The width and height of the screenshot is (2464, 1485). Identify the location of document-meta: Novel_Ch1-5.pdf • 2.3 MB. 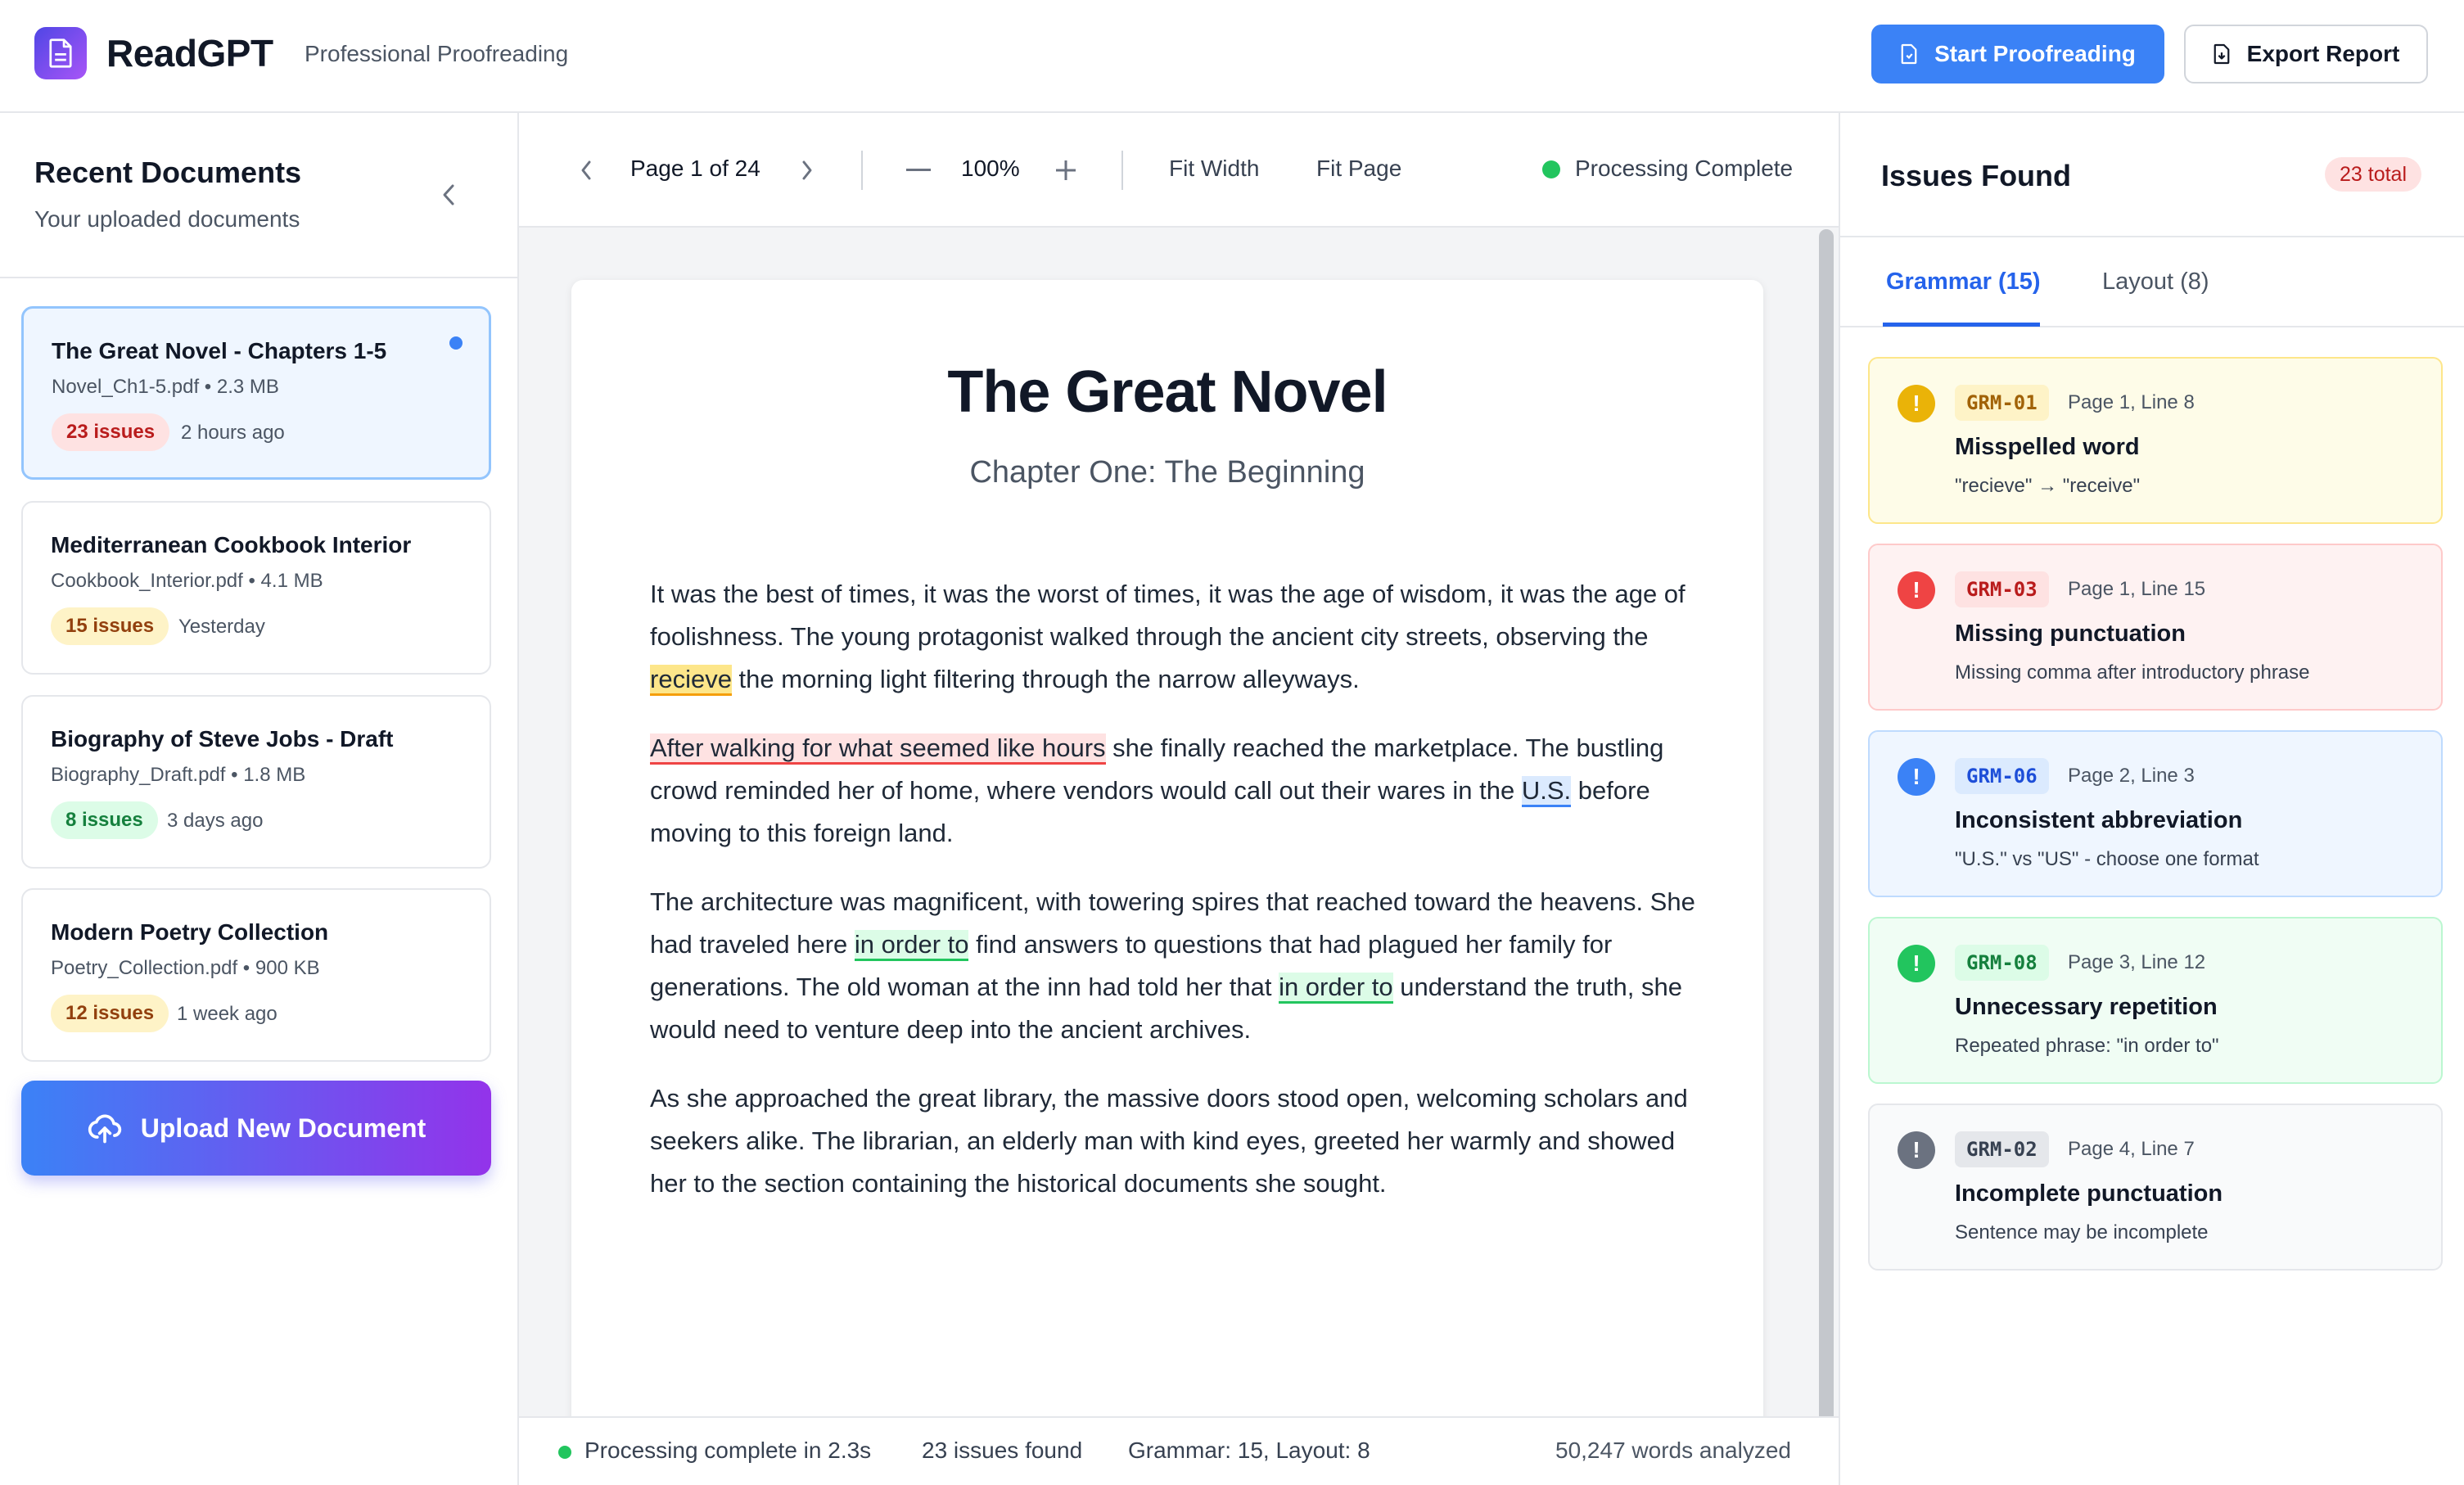
(165, 387).